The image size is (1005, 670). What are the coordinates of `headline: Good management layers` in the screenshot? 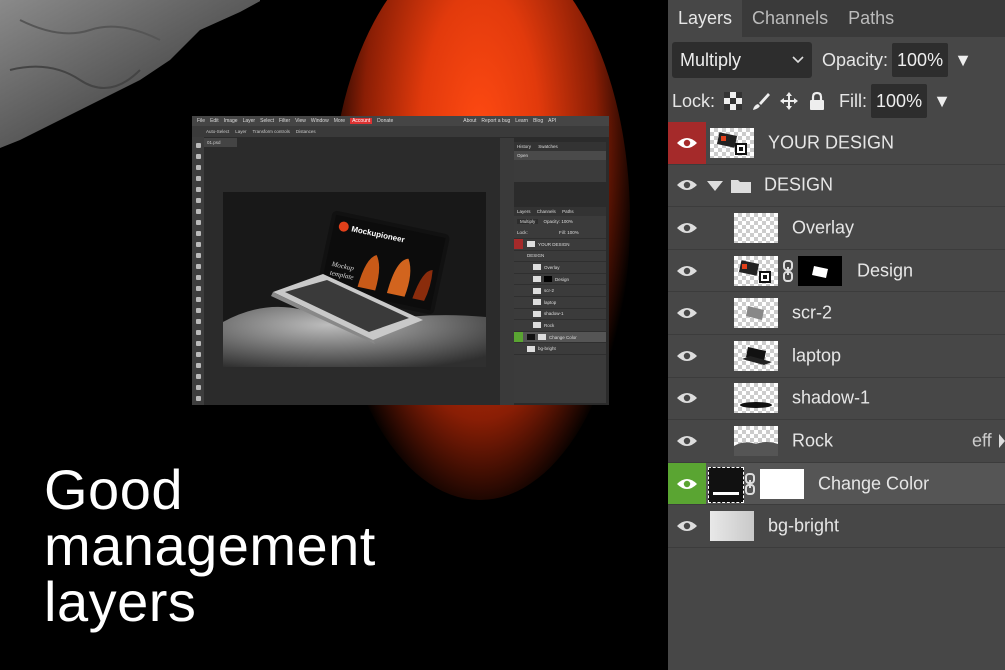 It's located at (210, 546).